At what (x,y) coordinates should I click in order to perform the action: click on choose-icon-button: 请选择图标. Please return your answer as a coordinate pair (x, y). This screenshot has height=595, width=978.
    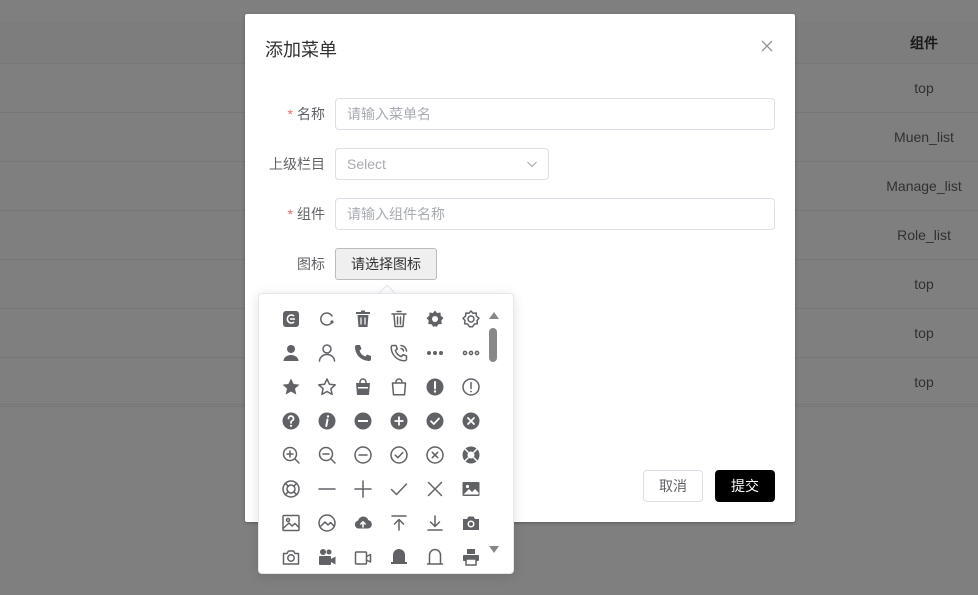
    Looking at the image, I should click on (386, 264).